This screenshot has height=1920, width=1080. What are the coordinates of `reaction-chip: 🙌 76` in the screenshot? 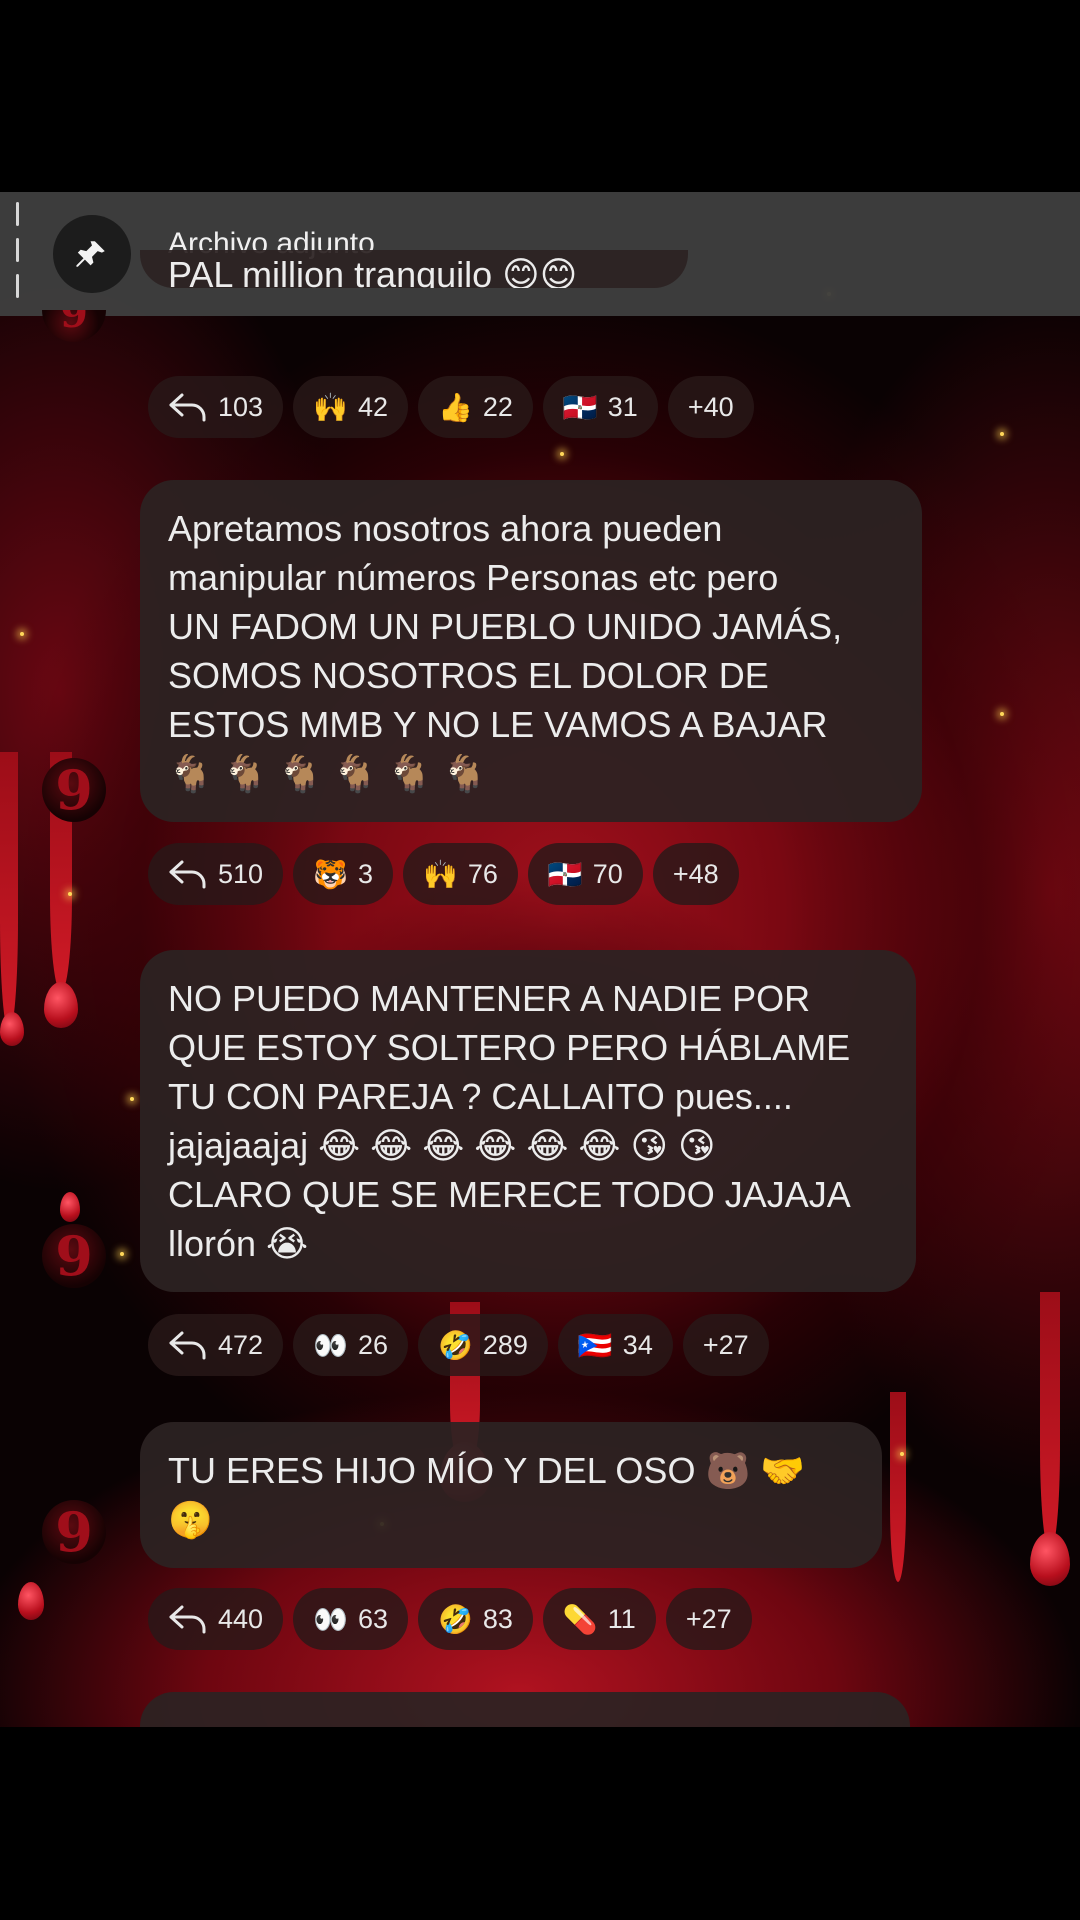 It's located at (460, 874).